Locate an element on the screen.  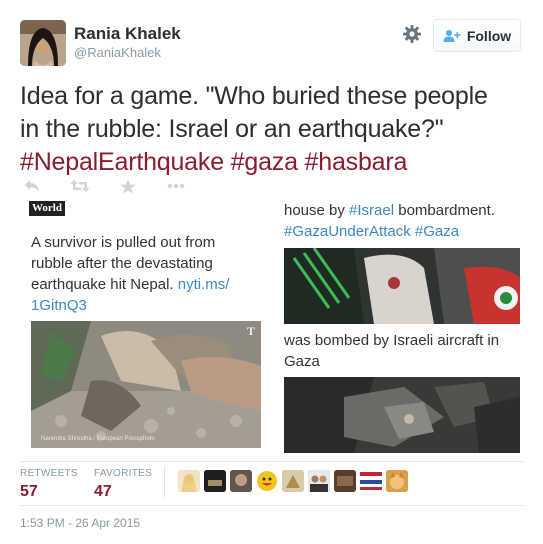
favorites-label: FAVORITES is located at coordinates (123, 473).